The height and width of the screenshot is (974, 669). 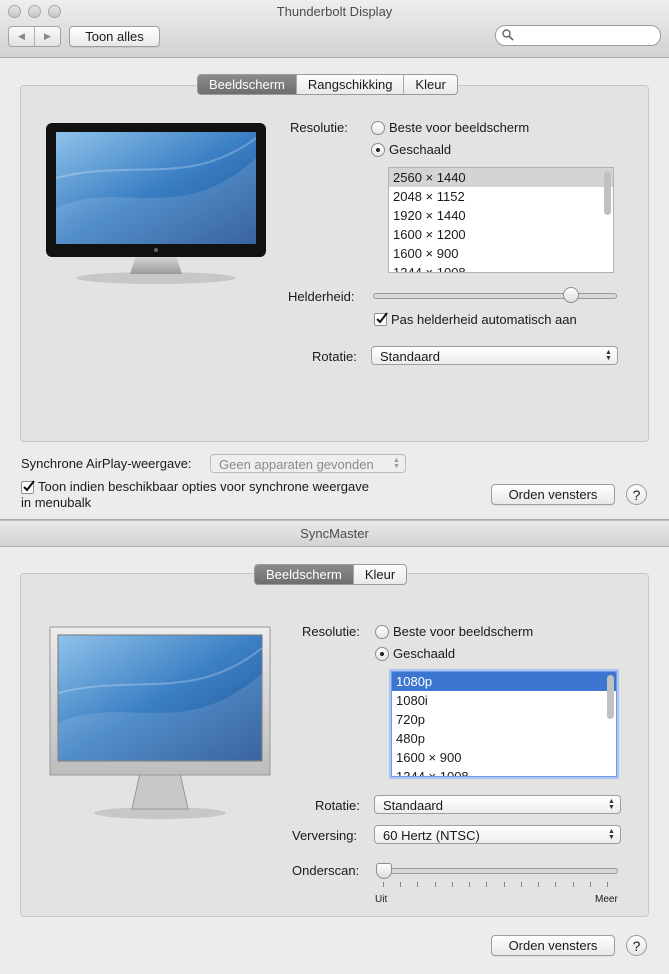 I want to click on display-tabs: Beeldscherm Rangschikking Kleur, so click(x=327, y=84).